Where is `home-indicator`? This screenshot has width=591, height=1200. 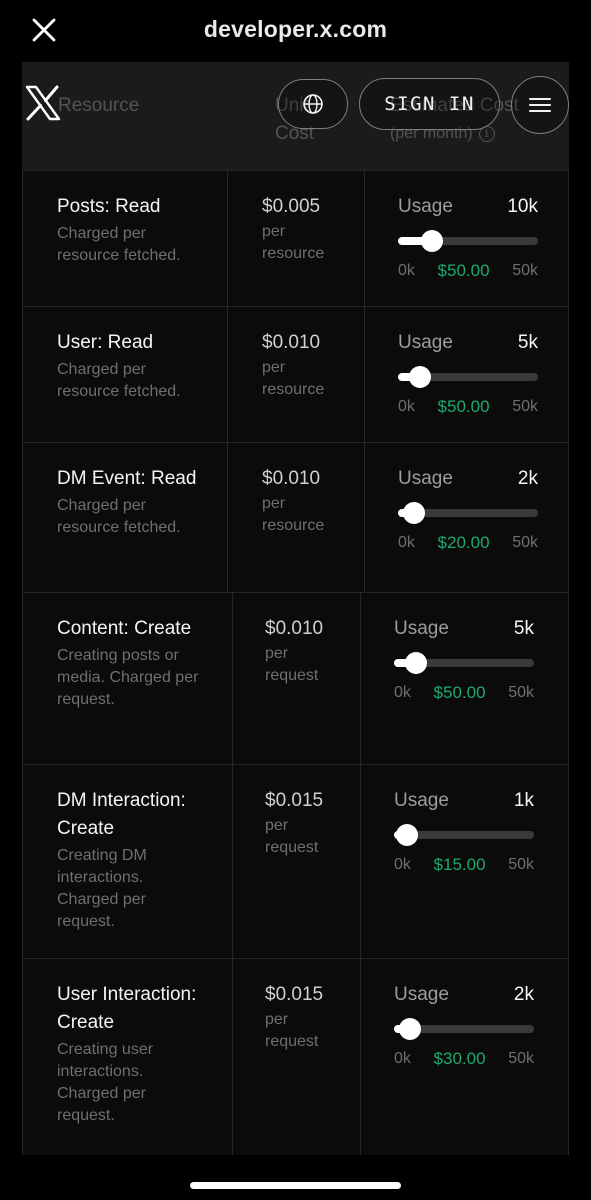 home-indicator is located at coordinates (295, 1185).